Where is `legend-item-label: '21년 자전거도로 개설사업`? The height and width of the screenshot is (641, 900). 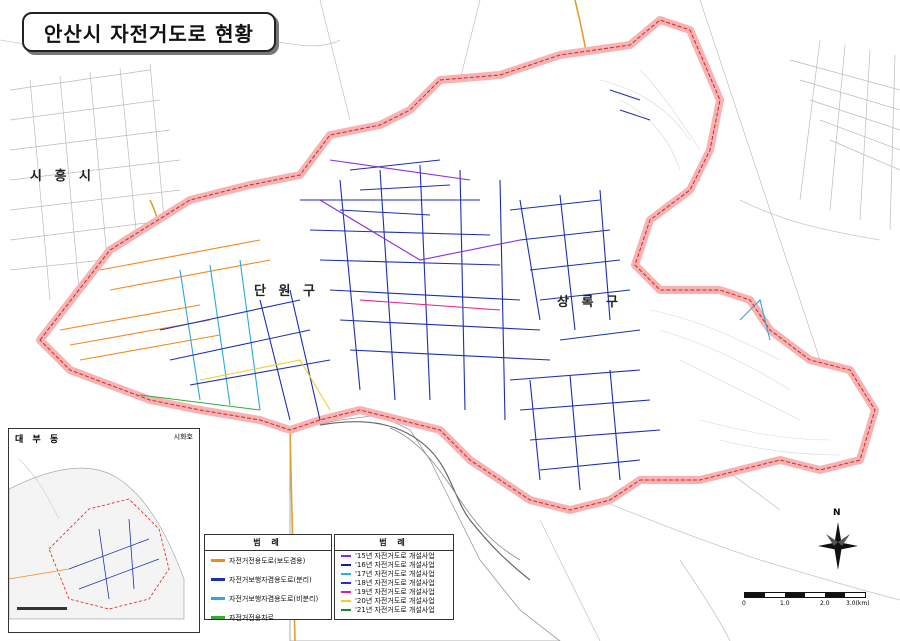
legend-item-label: '21년 자전거도로 개설사업 is located at coordinates (395, 609).